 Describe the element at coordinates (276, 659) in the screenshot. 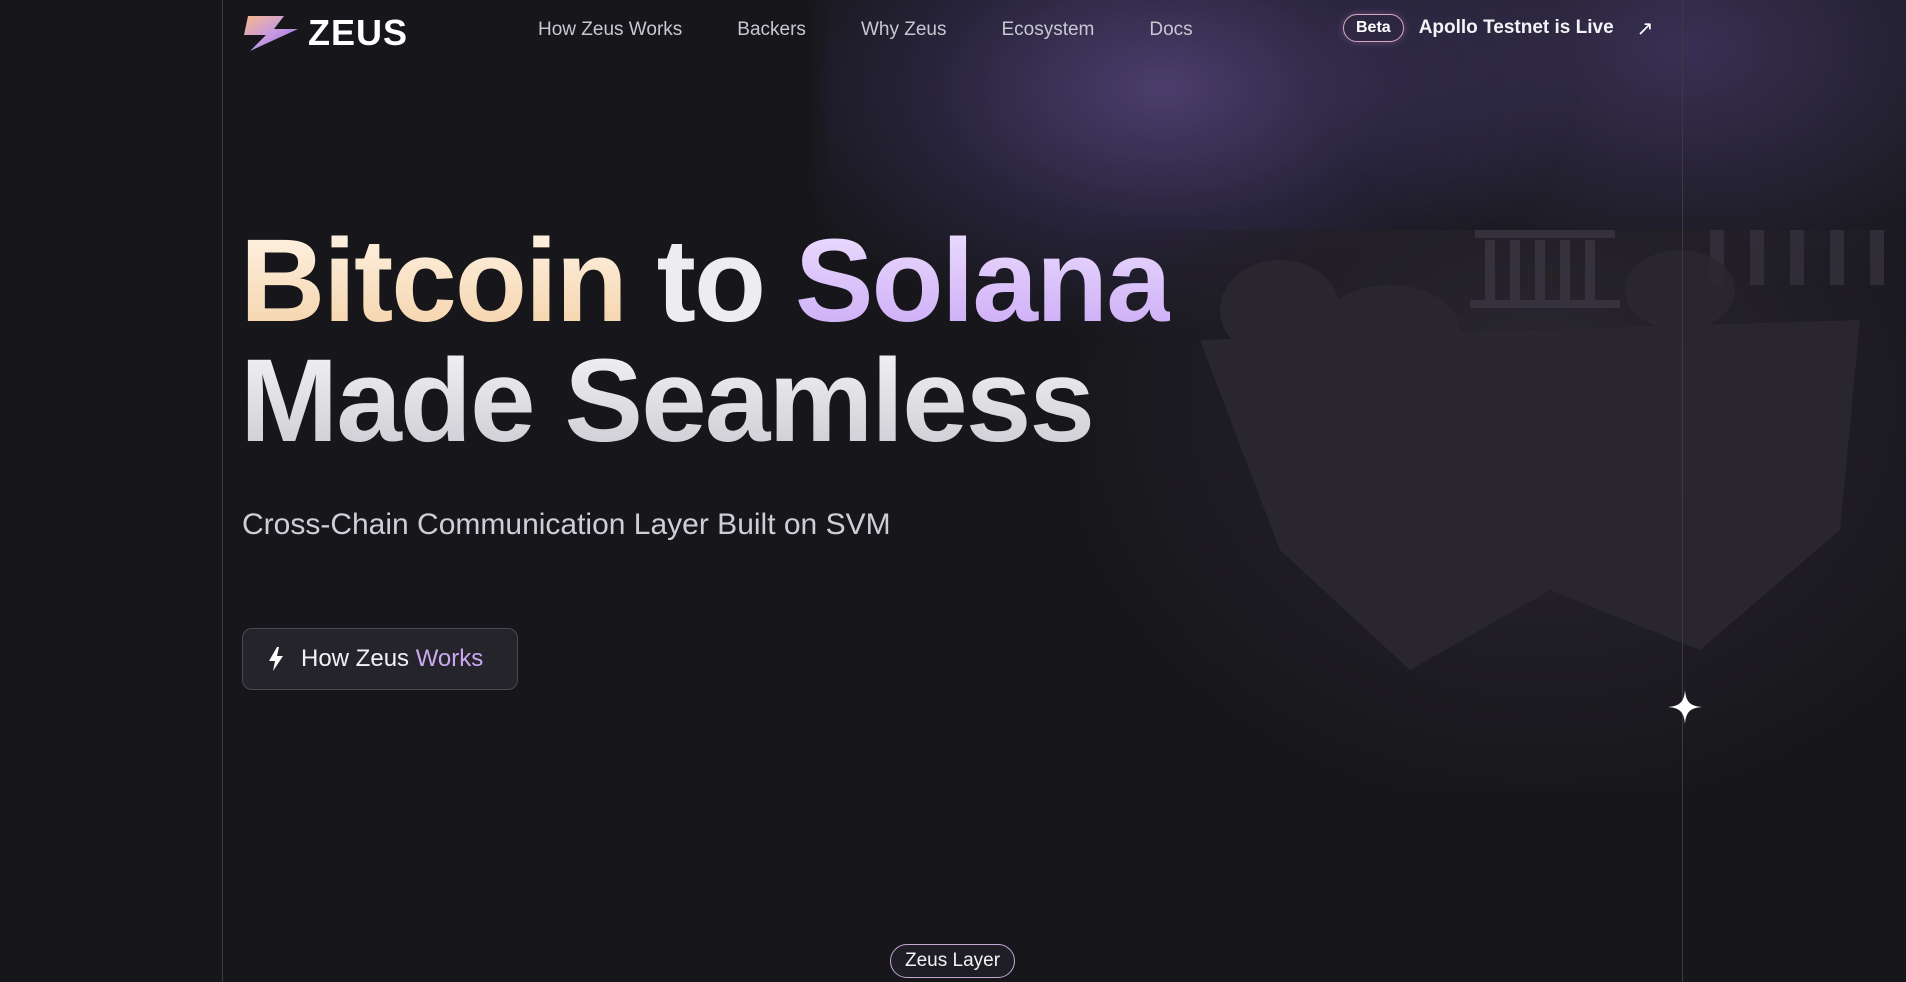

I see `bolt-icon` at that location.